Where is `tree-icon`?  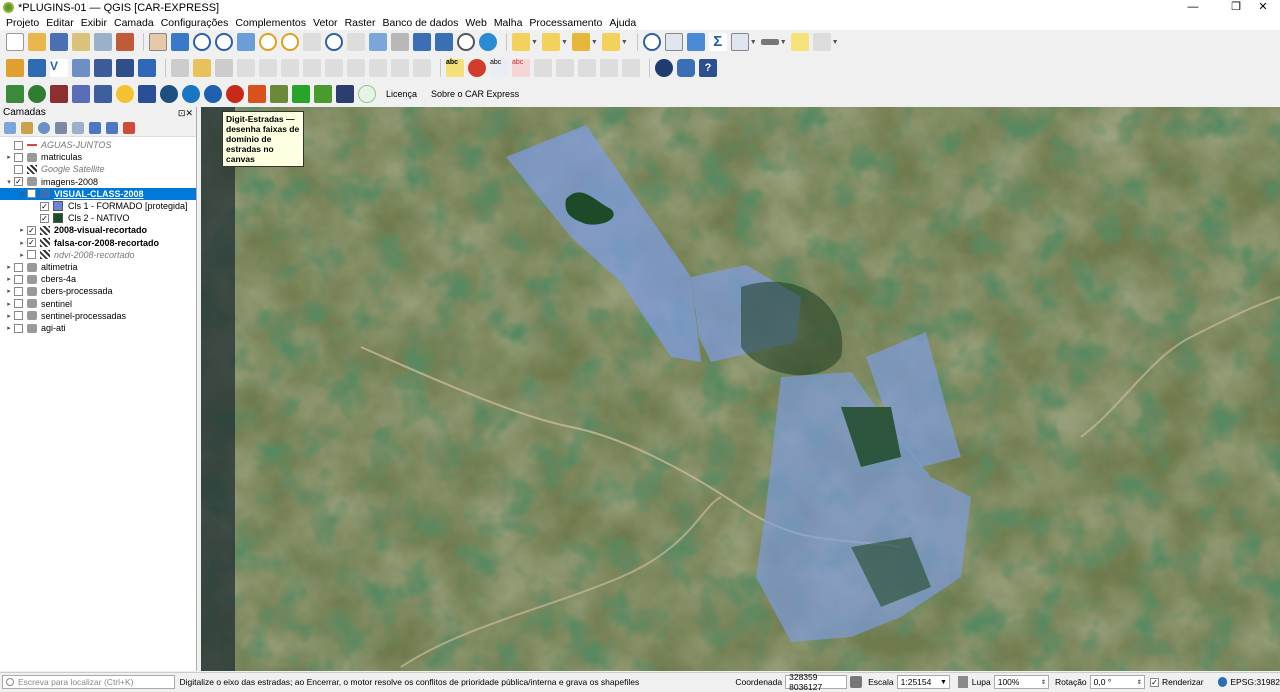
tree-icon is located at coordinates (301, 94).